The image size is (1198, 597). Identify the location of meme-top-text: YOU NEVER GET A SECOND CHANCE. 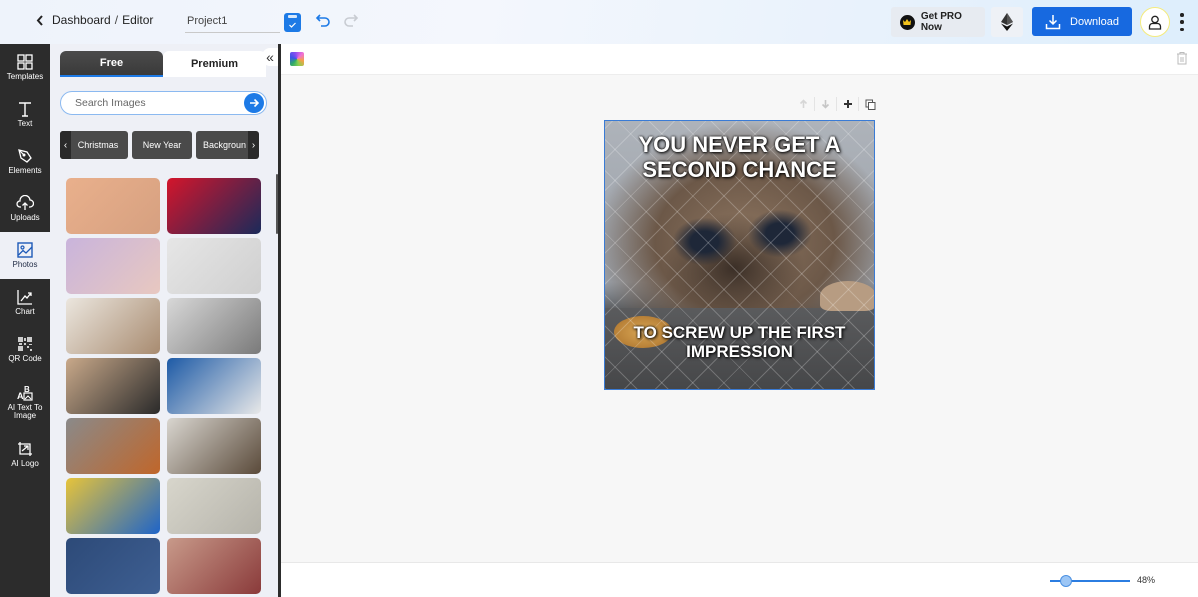
(739, 157).